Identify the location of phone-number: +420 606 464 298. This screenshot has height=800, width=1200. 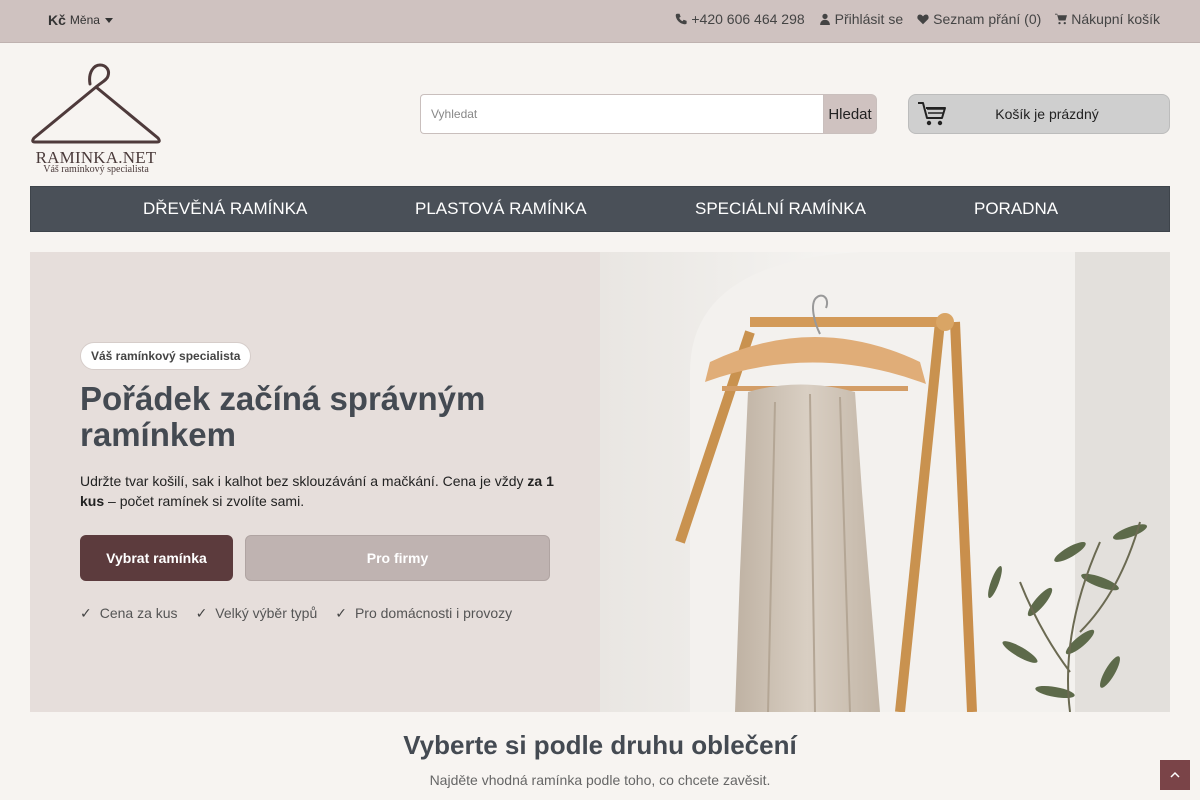
(748, 19).